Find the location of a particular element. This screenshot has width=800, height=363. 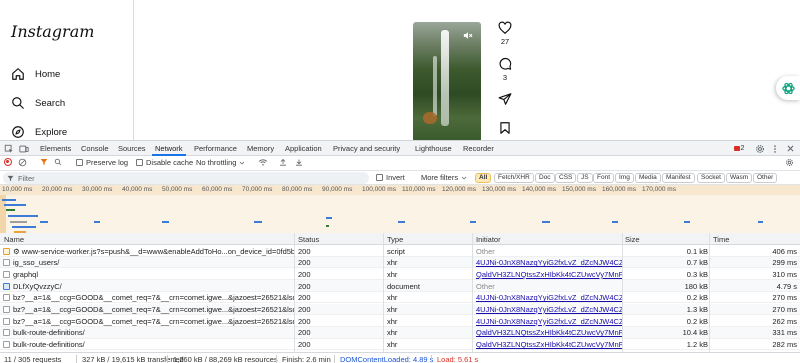

column-initiator: Initiator is located at coordinates (488, 239).